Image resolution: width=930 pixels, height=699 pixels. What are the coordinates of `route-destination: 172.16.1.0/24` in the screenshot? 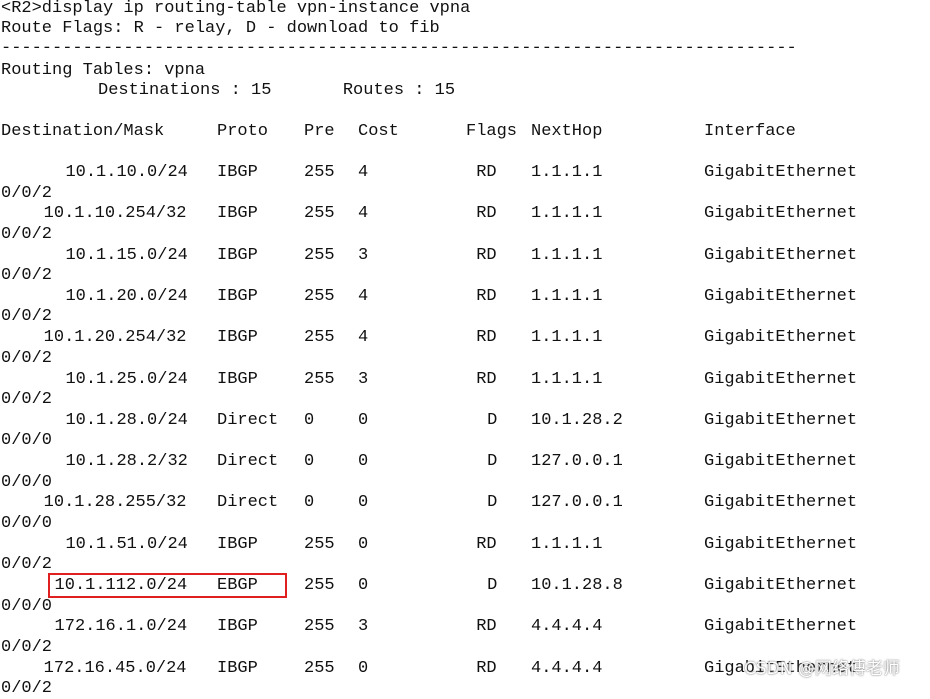 It's located at (121, 627).